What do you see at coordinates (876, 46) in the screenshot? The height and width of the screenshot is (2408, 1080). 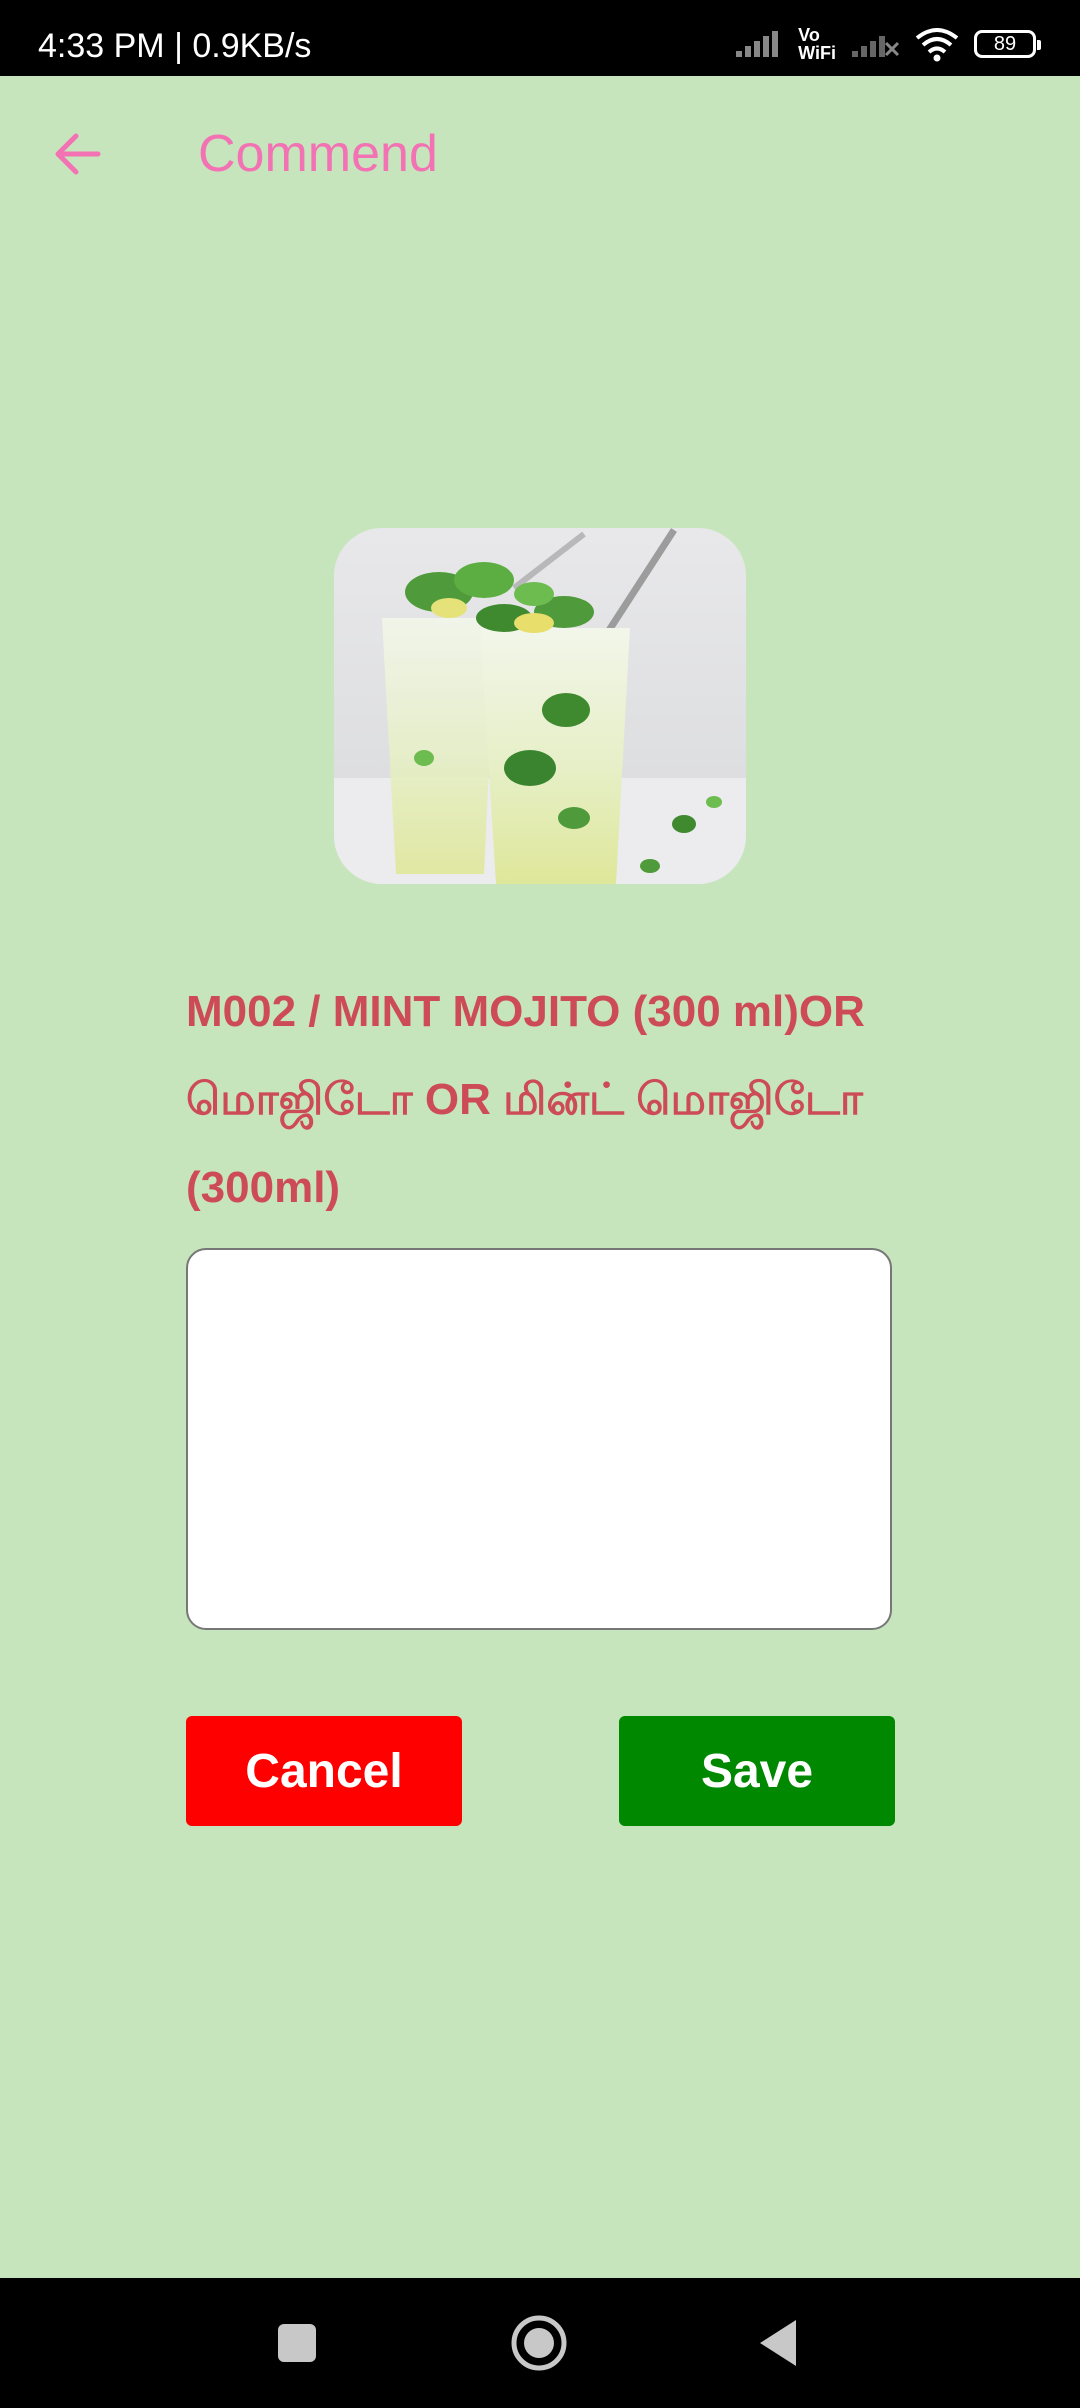 I see `signal-no-service-icon` at bounding box center [876, 46].